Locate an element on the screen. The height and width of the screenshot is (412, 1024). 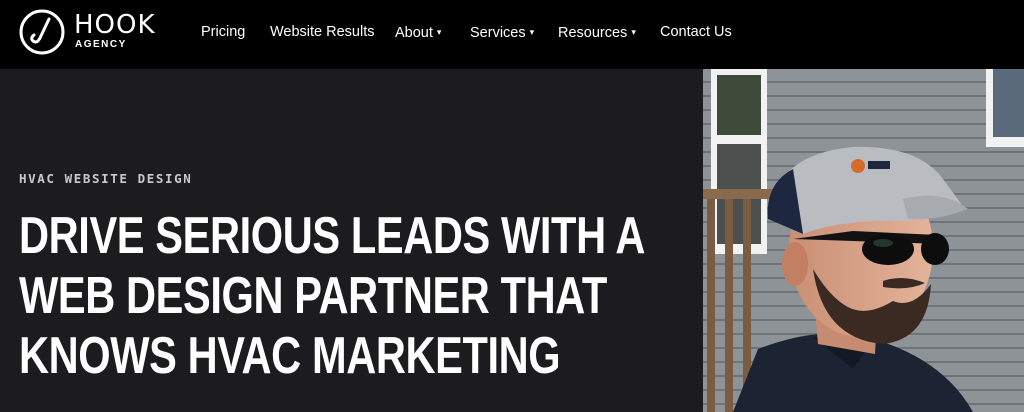
headline-line: DRIVE SERIOUS LEADS WITH A is located at coordinates (332, 236).